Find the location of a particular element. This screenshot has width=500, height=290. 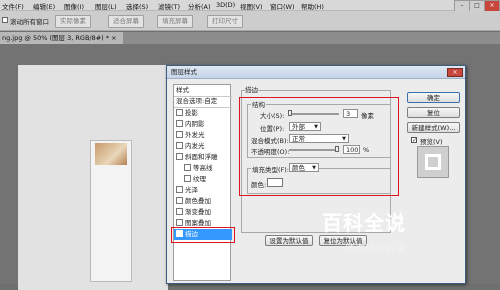

size-slider-knob is located at coordinates (290, 113).